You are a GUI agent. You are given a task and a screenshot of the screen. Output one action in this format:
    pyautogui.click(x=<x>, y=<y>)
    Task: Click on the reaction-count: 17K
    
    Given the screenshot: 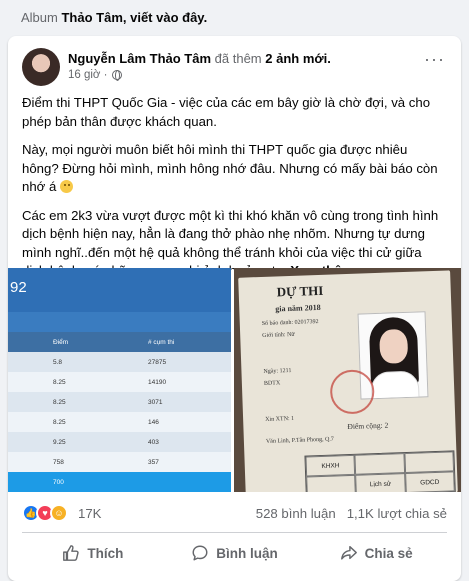 What is the action you would take?
    pyautogui.click(x=90, y=513)
    